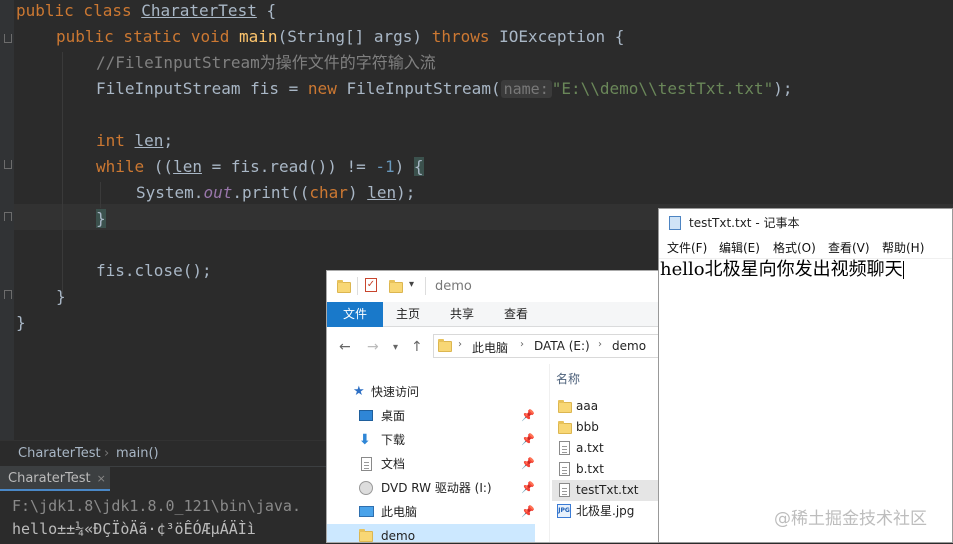 The width and height of the screenshot is (953, 544). I want to click on code-text: IOException {, so click(562, 36).